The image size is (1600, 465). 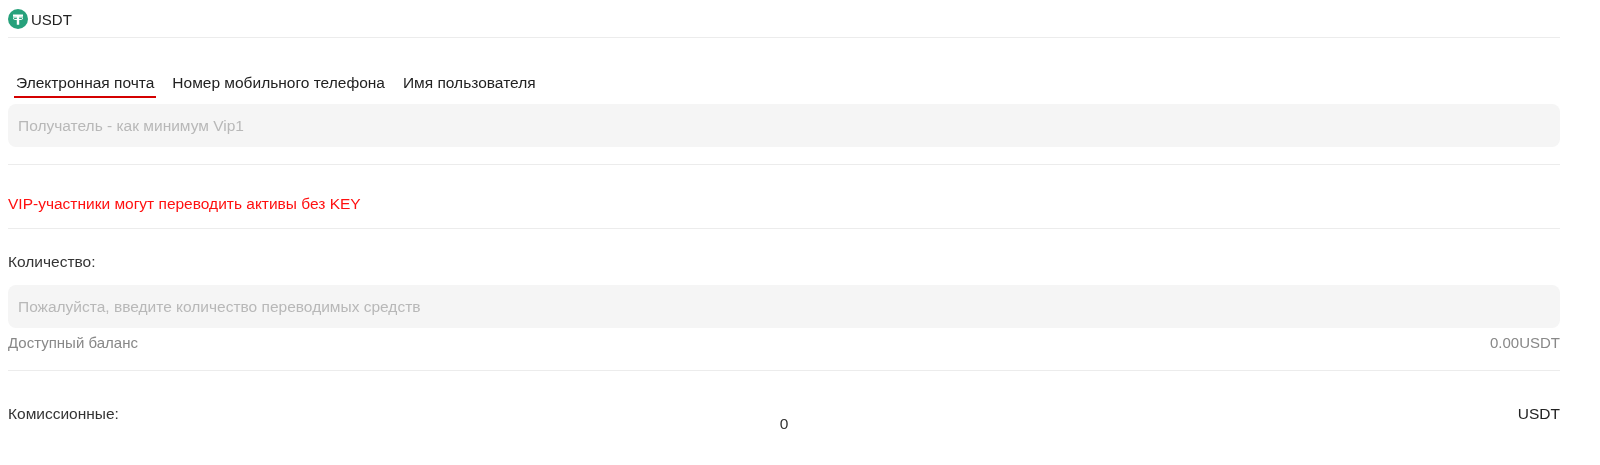 I want to click on tether-coin-icon, so click(x=18, y=19).